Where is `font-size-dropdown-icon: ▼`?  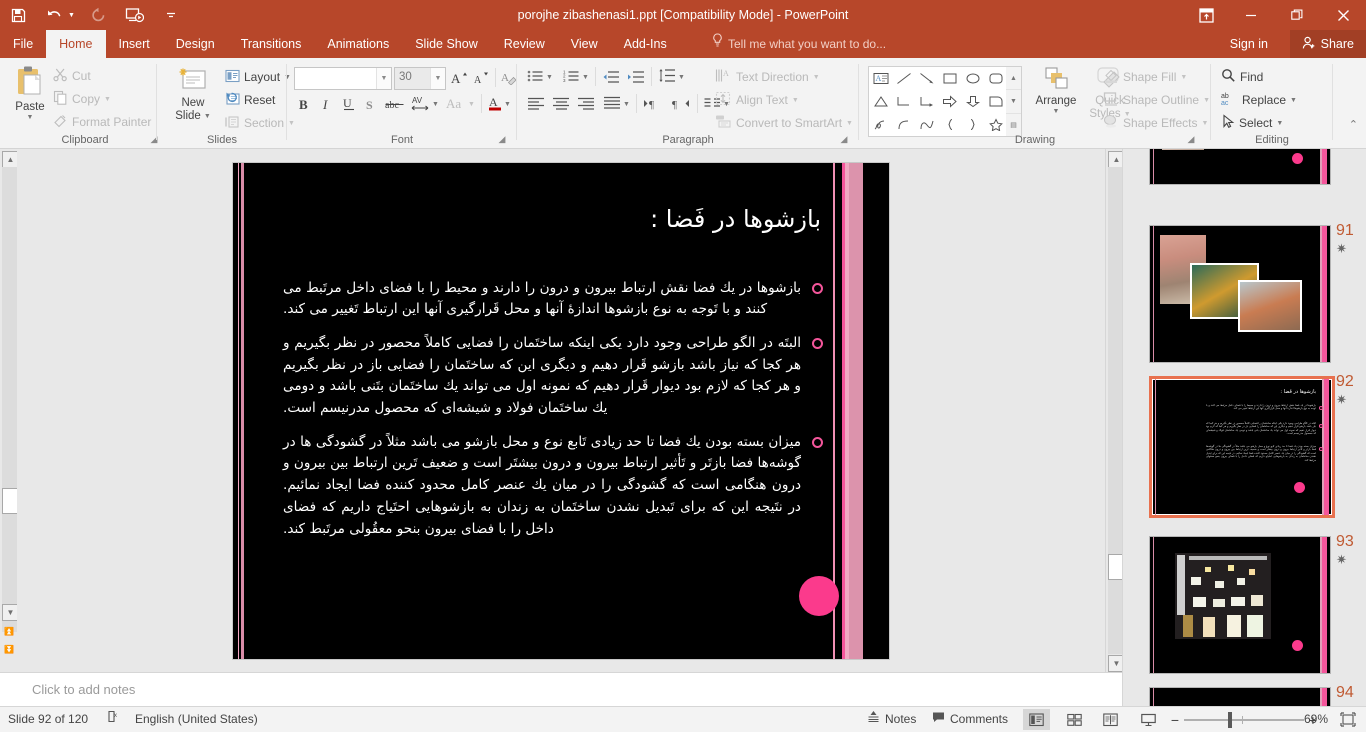
font-size-dropdown-icon: ▼ is located at coordinates (437, 78).